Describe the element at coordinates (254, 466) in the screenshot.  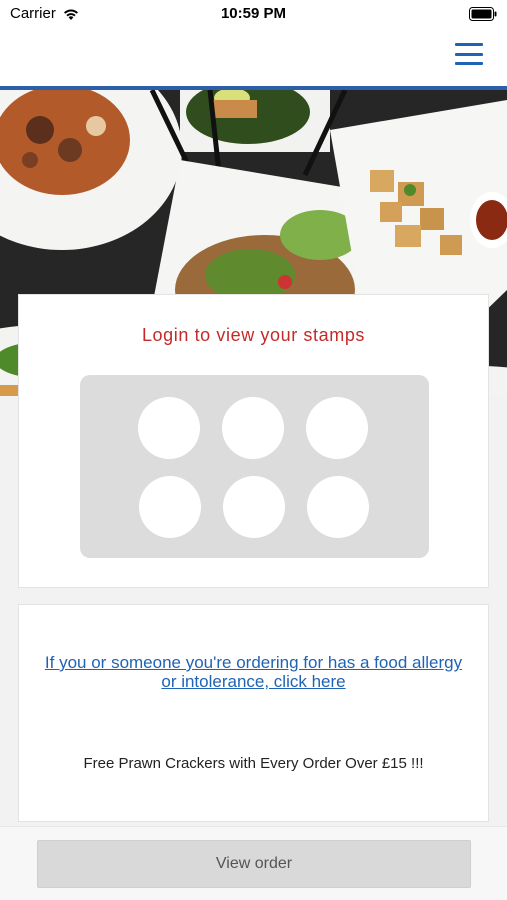
I see `stamp-grid` at that location.